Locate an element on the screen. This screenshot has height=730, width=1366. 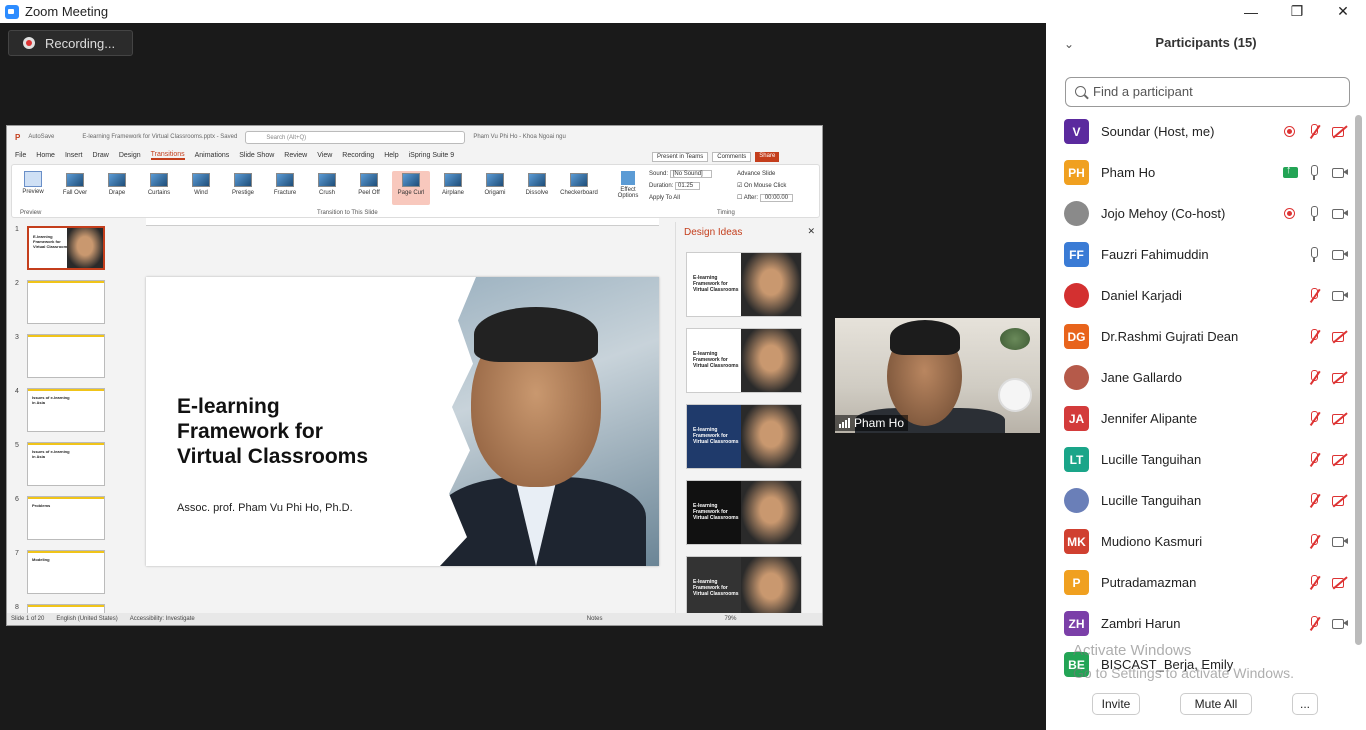
notes-button: Notes is located at coordinates (595, 619).